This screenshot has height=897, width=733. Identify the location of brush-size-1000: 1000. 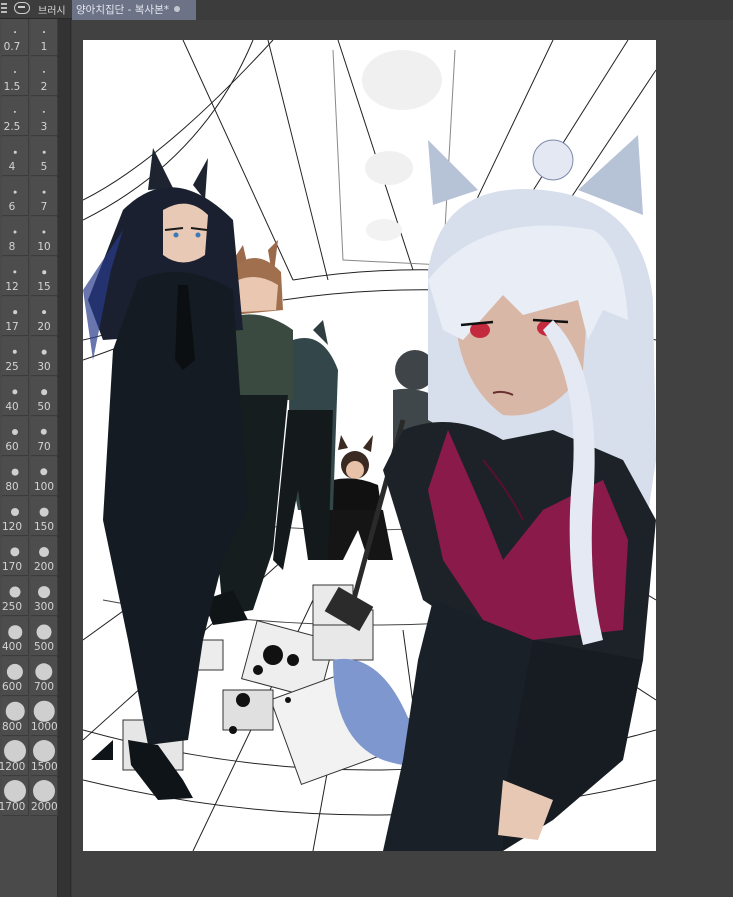
(44, 716).